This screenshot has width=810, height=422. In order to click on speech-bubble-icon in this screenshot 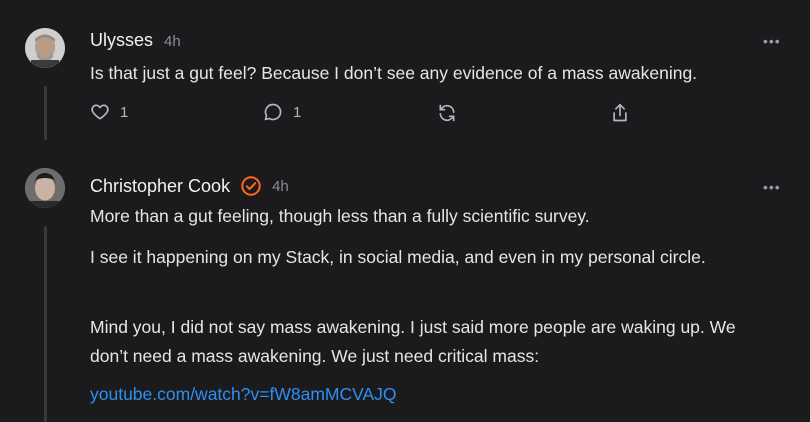, I will do `click(273, 112)`.